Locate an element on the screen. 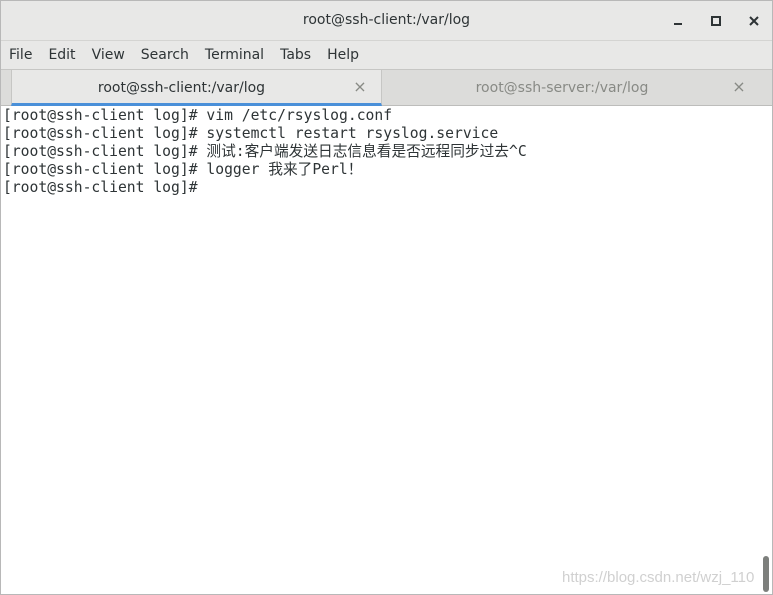  menu-file: File is located at coordinates (20, 55).